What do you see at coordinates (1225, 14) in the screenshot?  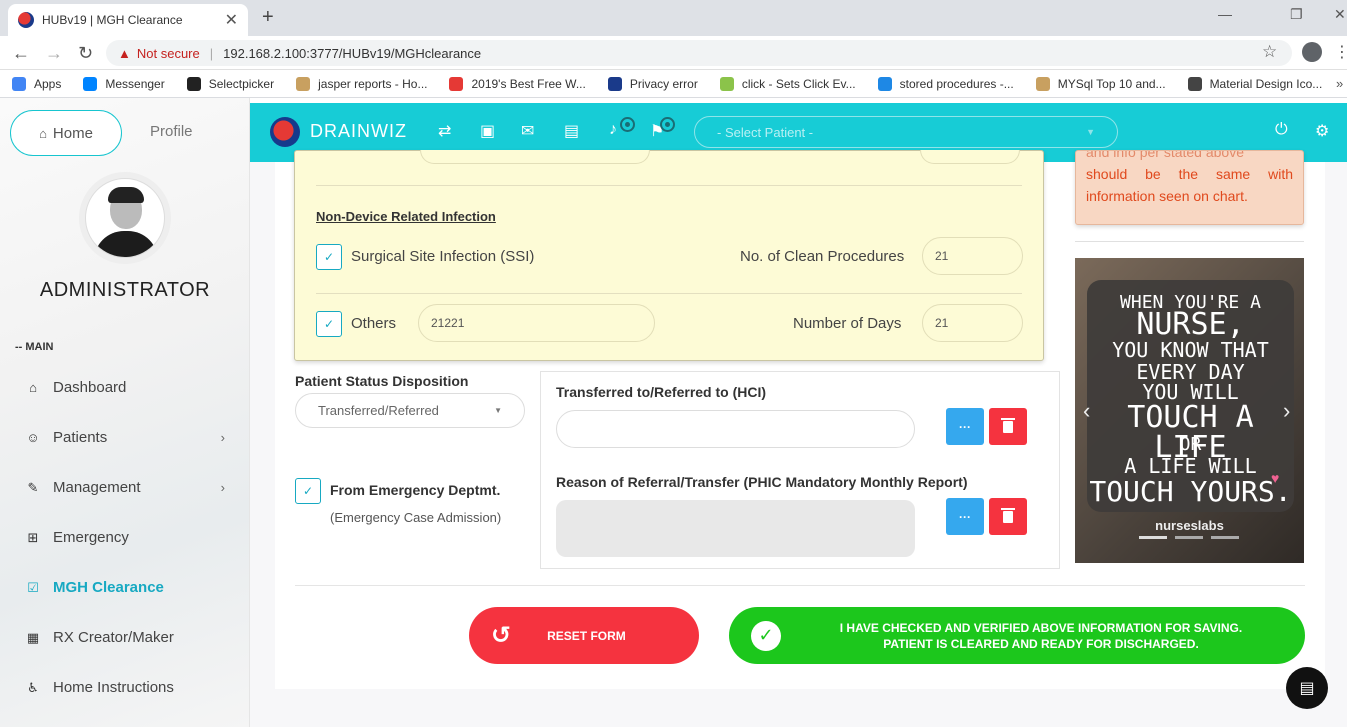 I see `minimize-icon: —` at bounding box center [1225, 14].